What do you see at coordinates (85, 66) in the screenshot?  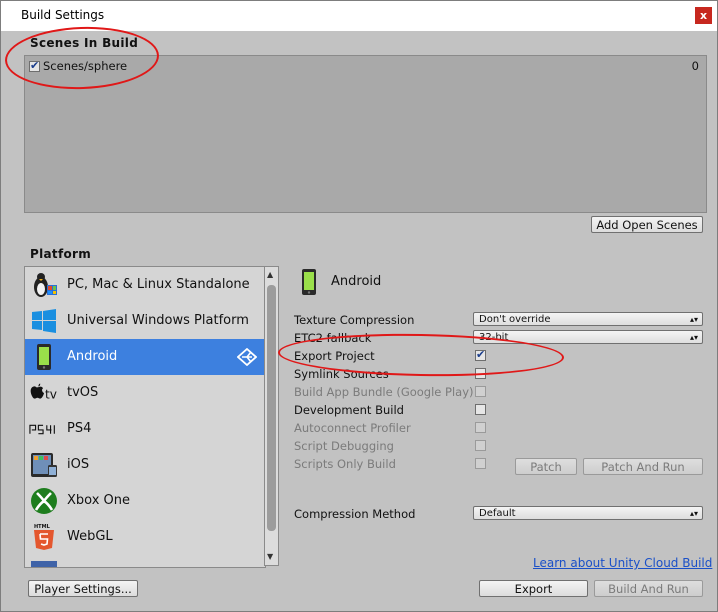 I see `scene-name: Scenes/sphere` at bounding box center [85, 66].